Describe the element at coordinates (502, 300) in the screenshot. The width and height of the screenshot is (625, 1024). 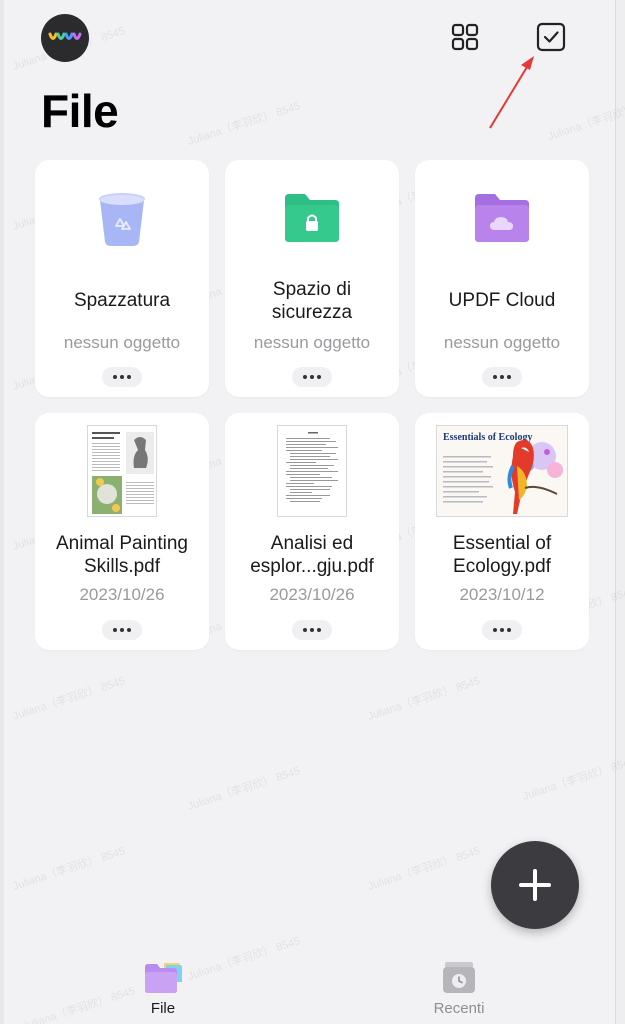
I see `folder-name: UPDF Cloud` at that location.